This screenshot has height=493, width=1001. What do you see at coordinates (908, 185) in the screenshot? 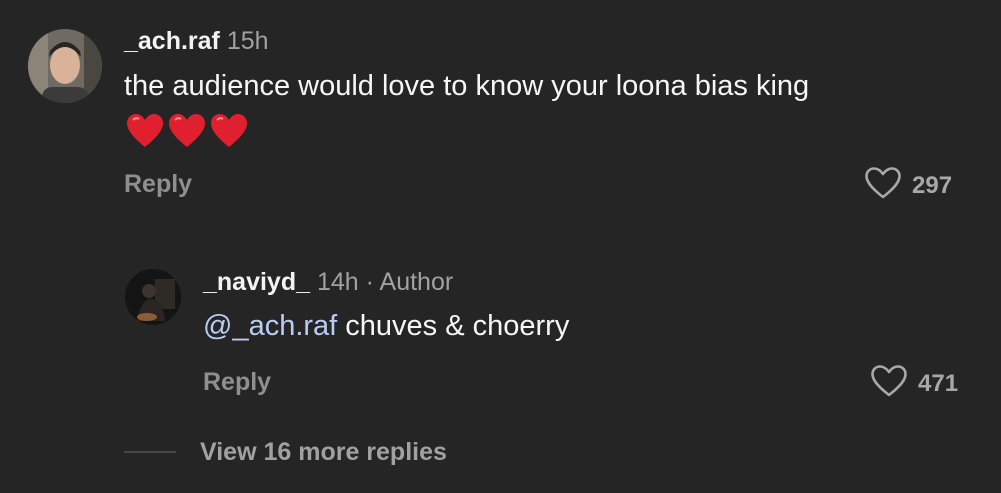
I see `comment-like-button: 297` at bounding box center [908, 185].